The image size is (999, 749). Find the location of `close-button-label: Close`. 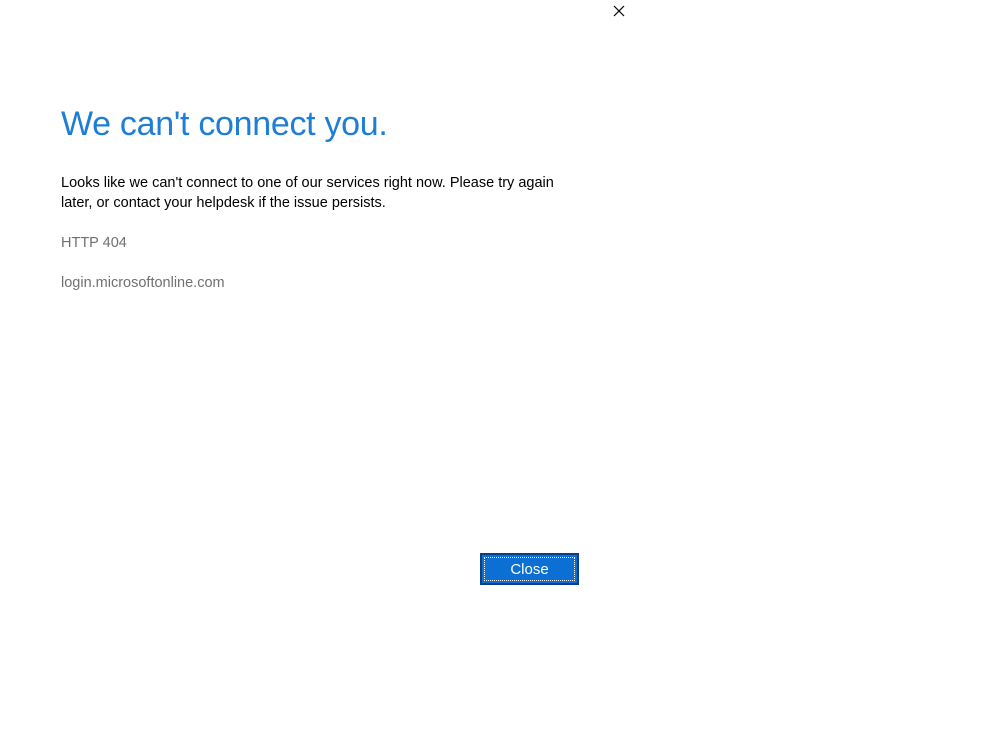

close-button-label: Close is located at coordinates (529, 569).